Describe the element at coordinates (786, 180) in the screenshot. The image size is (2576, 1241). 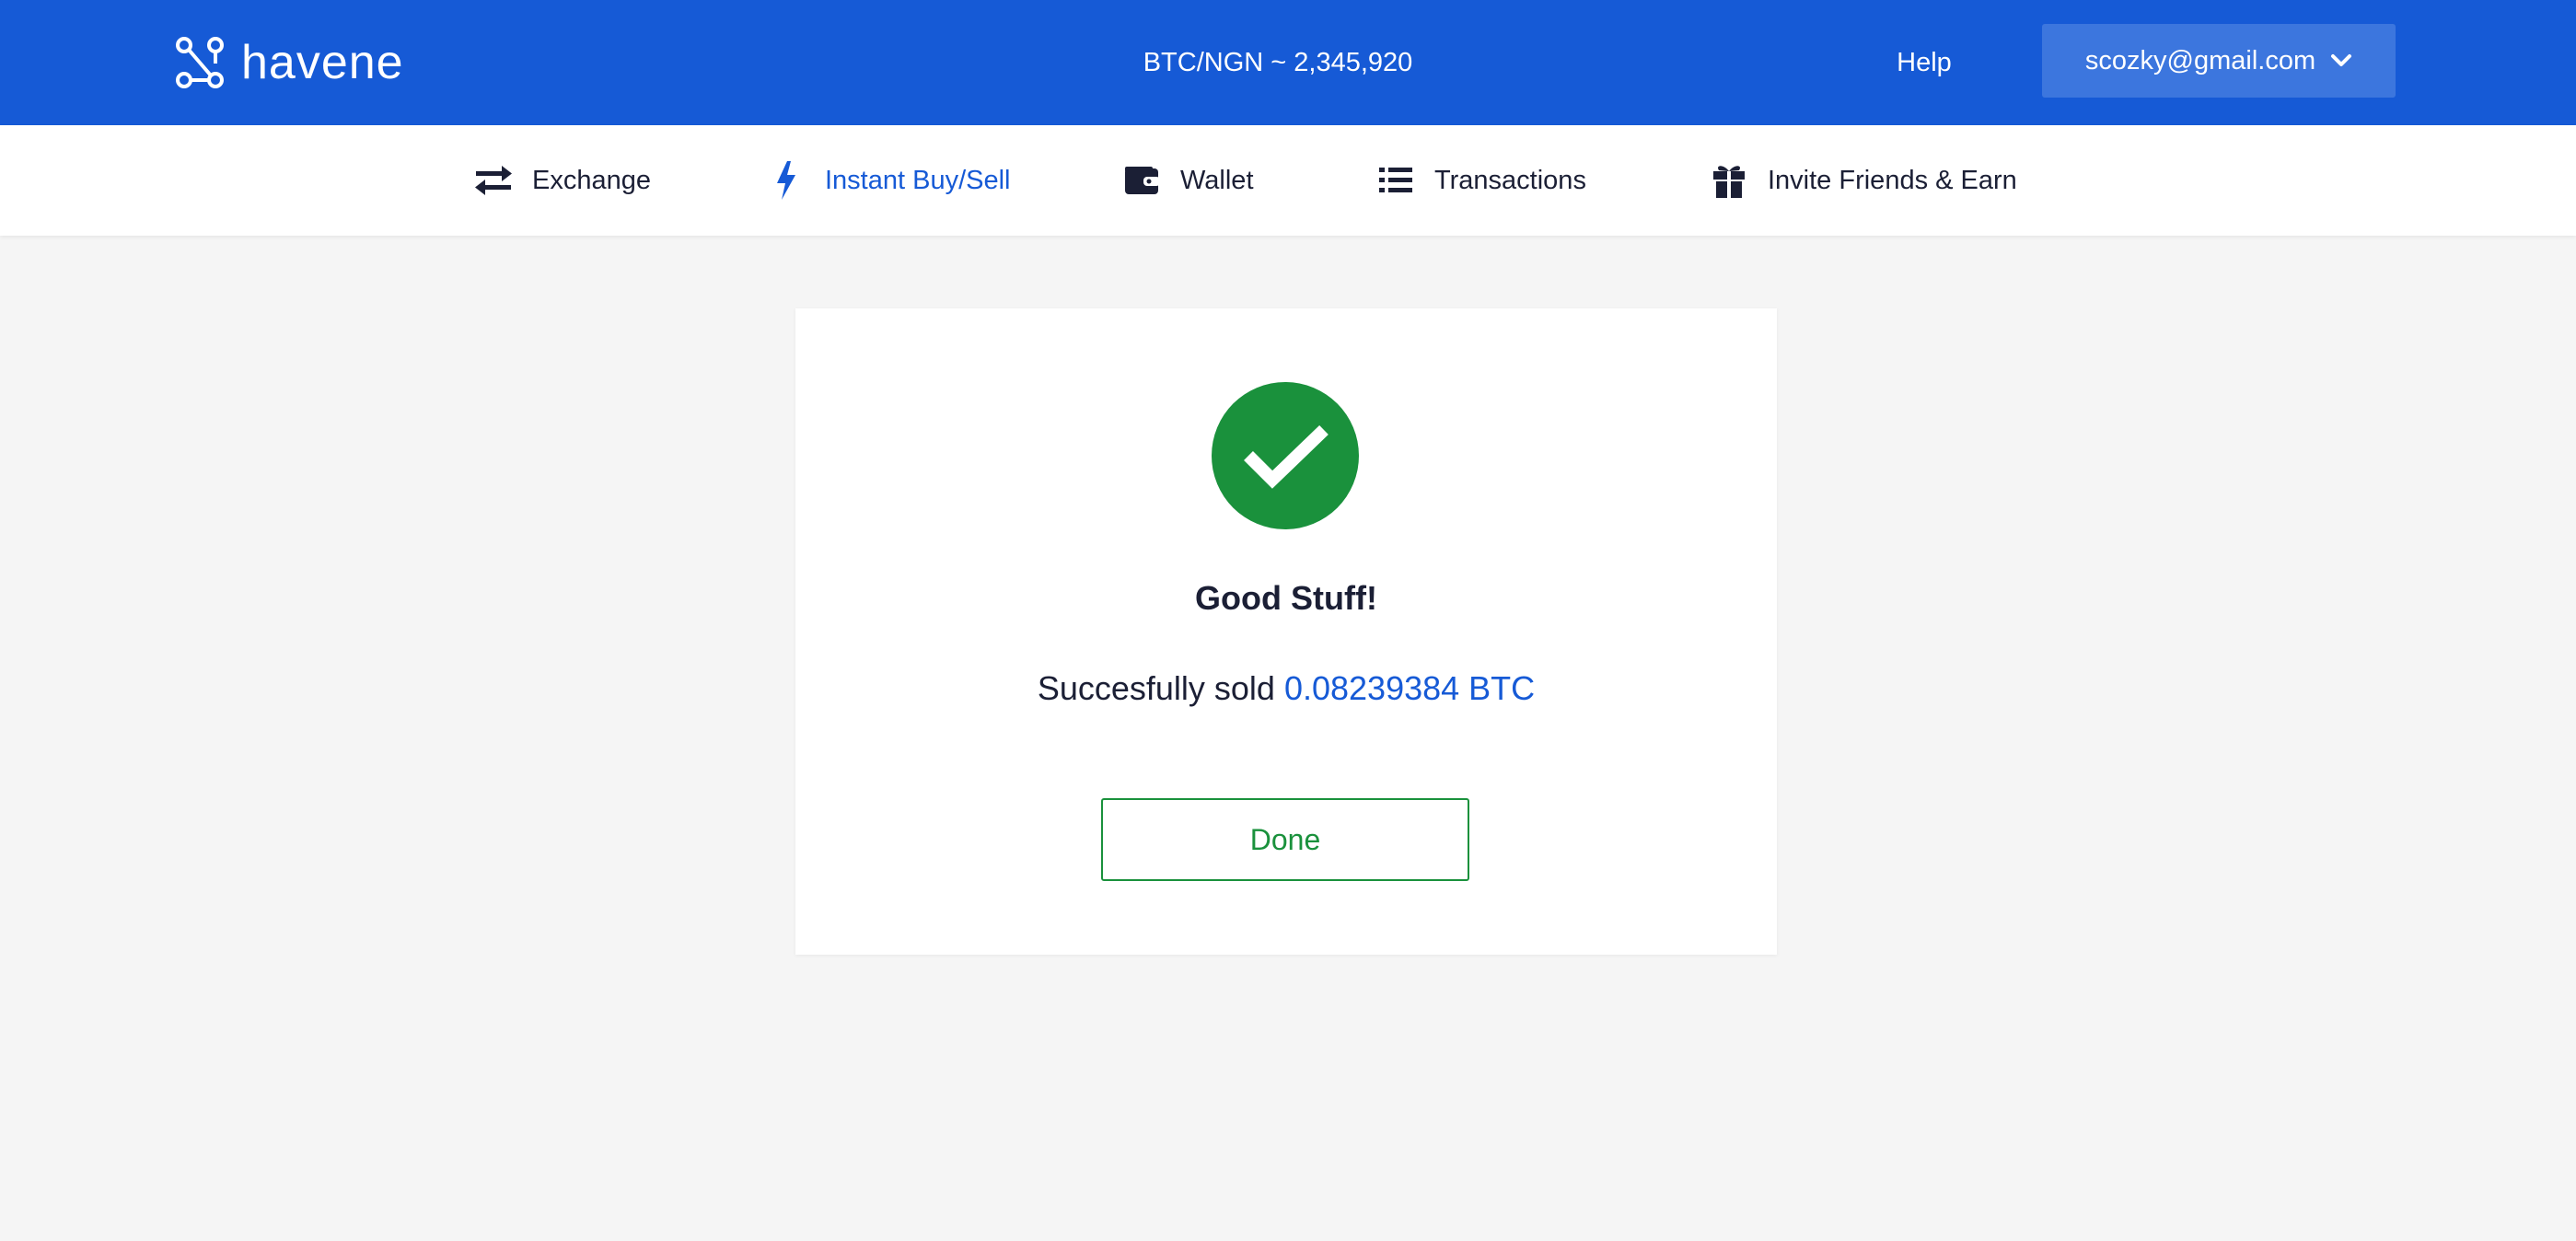
I see `lightning-icon` at that location.